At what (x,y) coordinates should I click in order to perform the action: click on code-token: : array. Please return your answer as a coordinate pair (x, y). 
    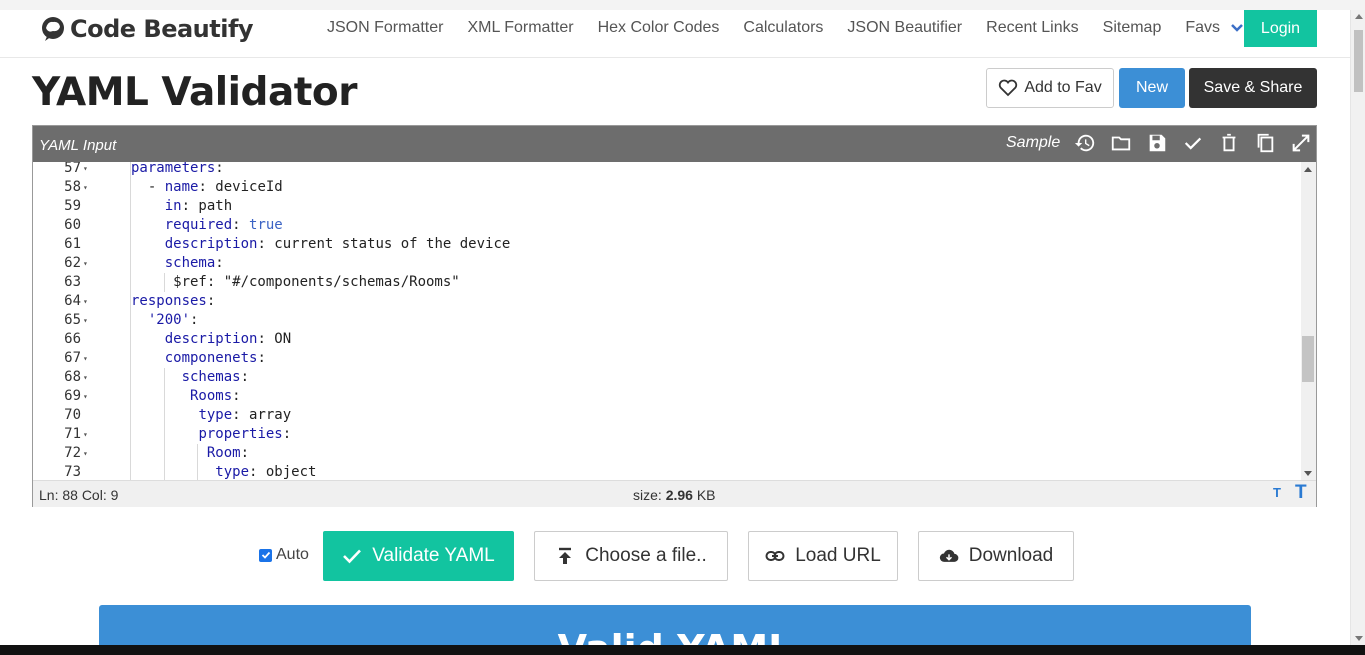
    Looking at the image, I should click on (262, 415).